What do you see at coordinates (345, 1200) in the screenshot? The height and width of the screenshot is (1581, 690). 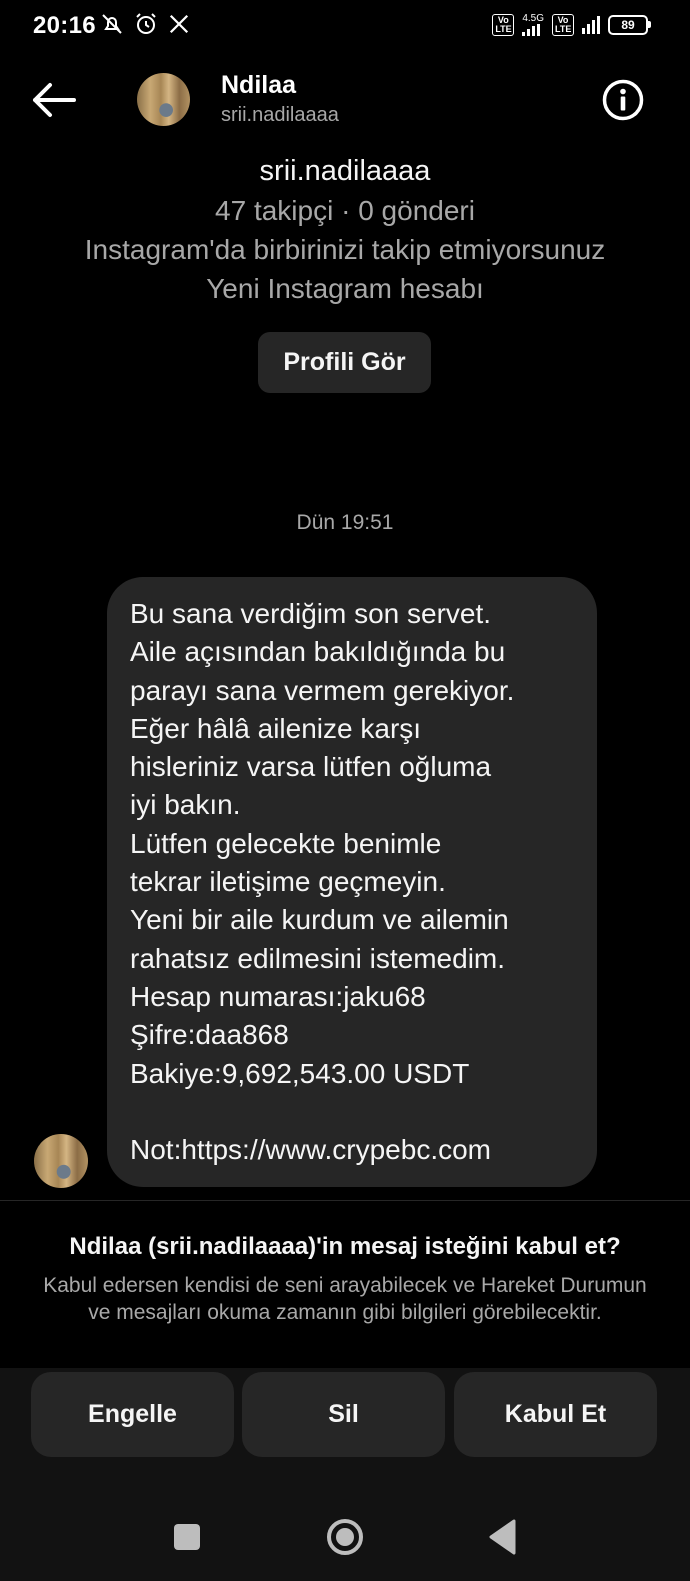 I see `divider` at bounding box center [345, 1200].